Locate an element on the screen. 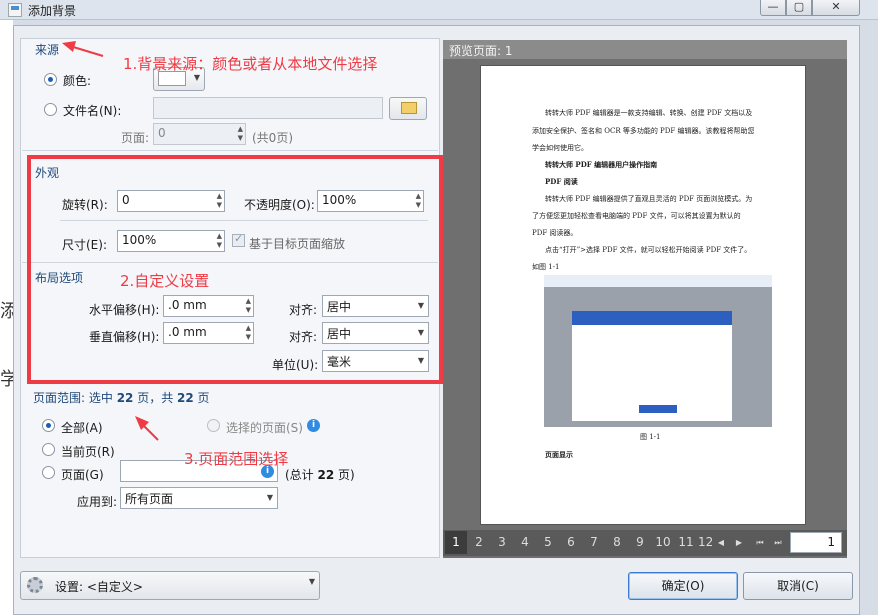  minimize-button: — is located at coordinates (773, 8).